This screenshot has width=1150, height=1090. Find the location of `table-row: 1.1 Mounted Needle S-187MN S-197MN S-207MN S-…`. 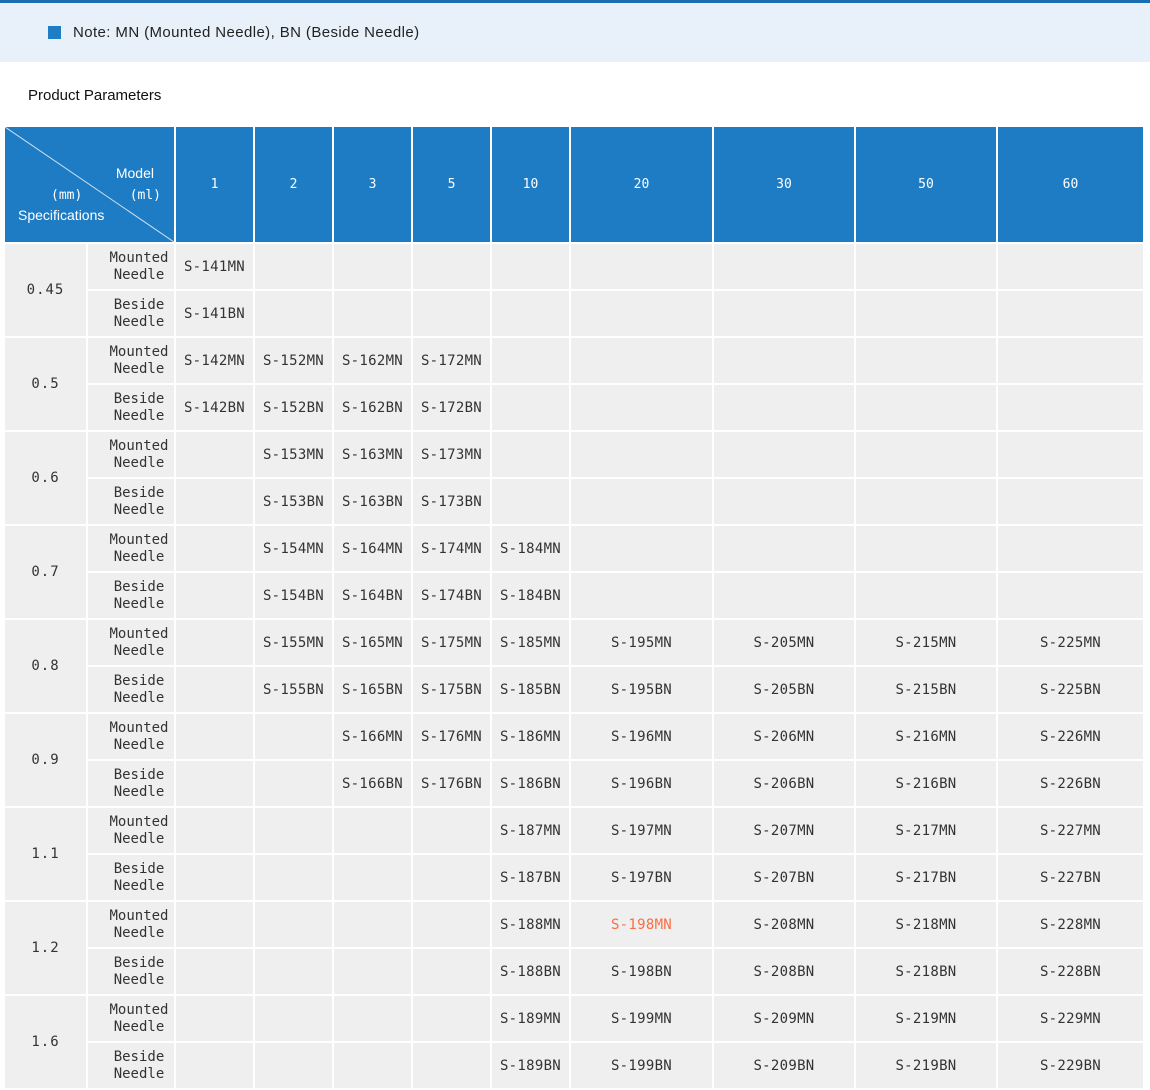

table-row: 1.1 Mounted Needle S-187MN S-197MN S-207MN S-… is located at coordinates (574, 854).